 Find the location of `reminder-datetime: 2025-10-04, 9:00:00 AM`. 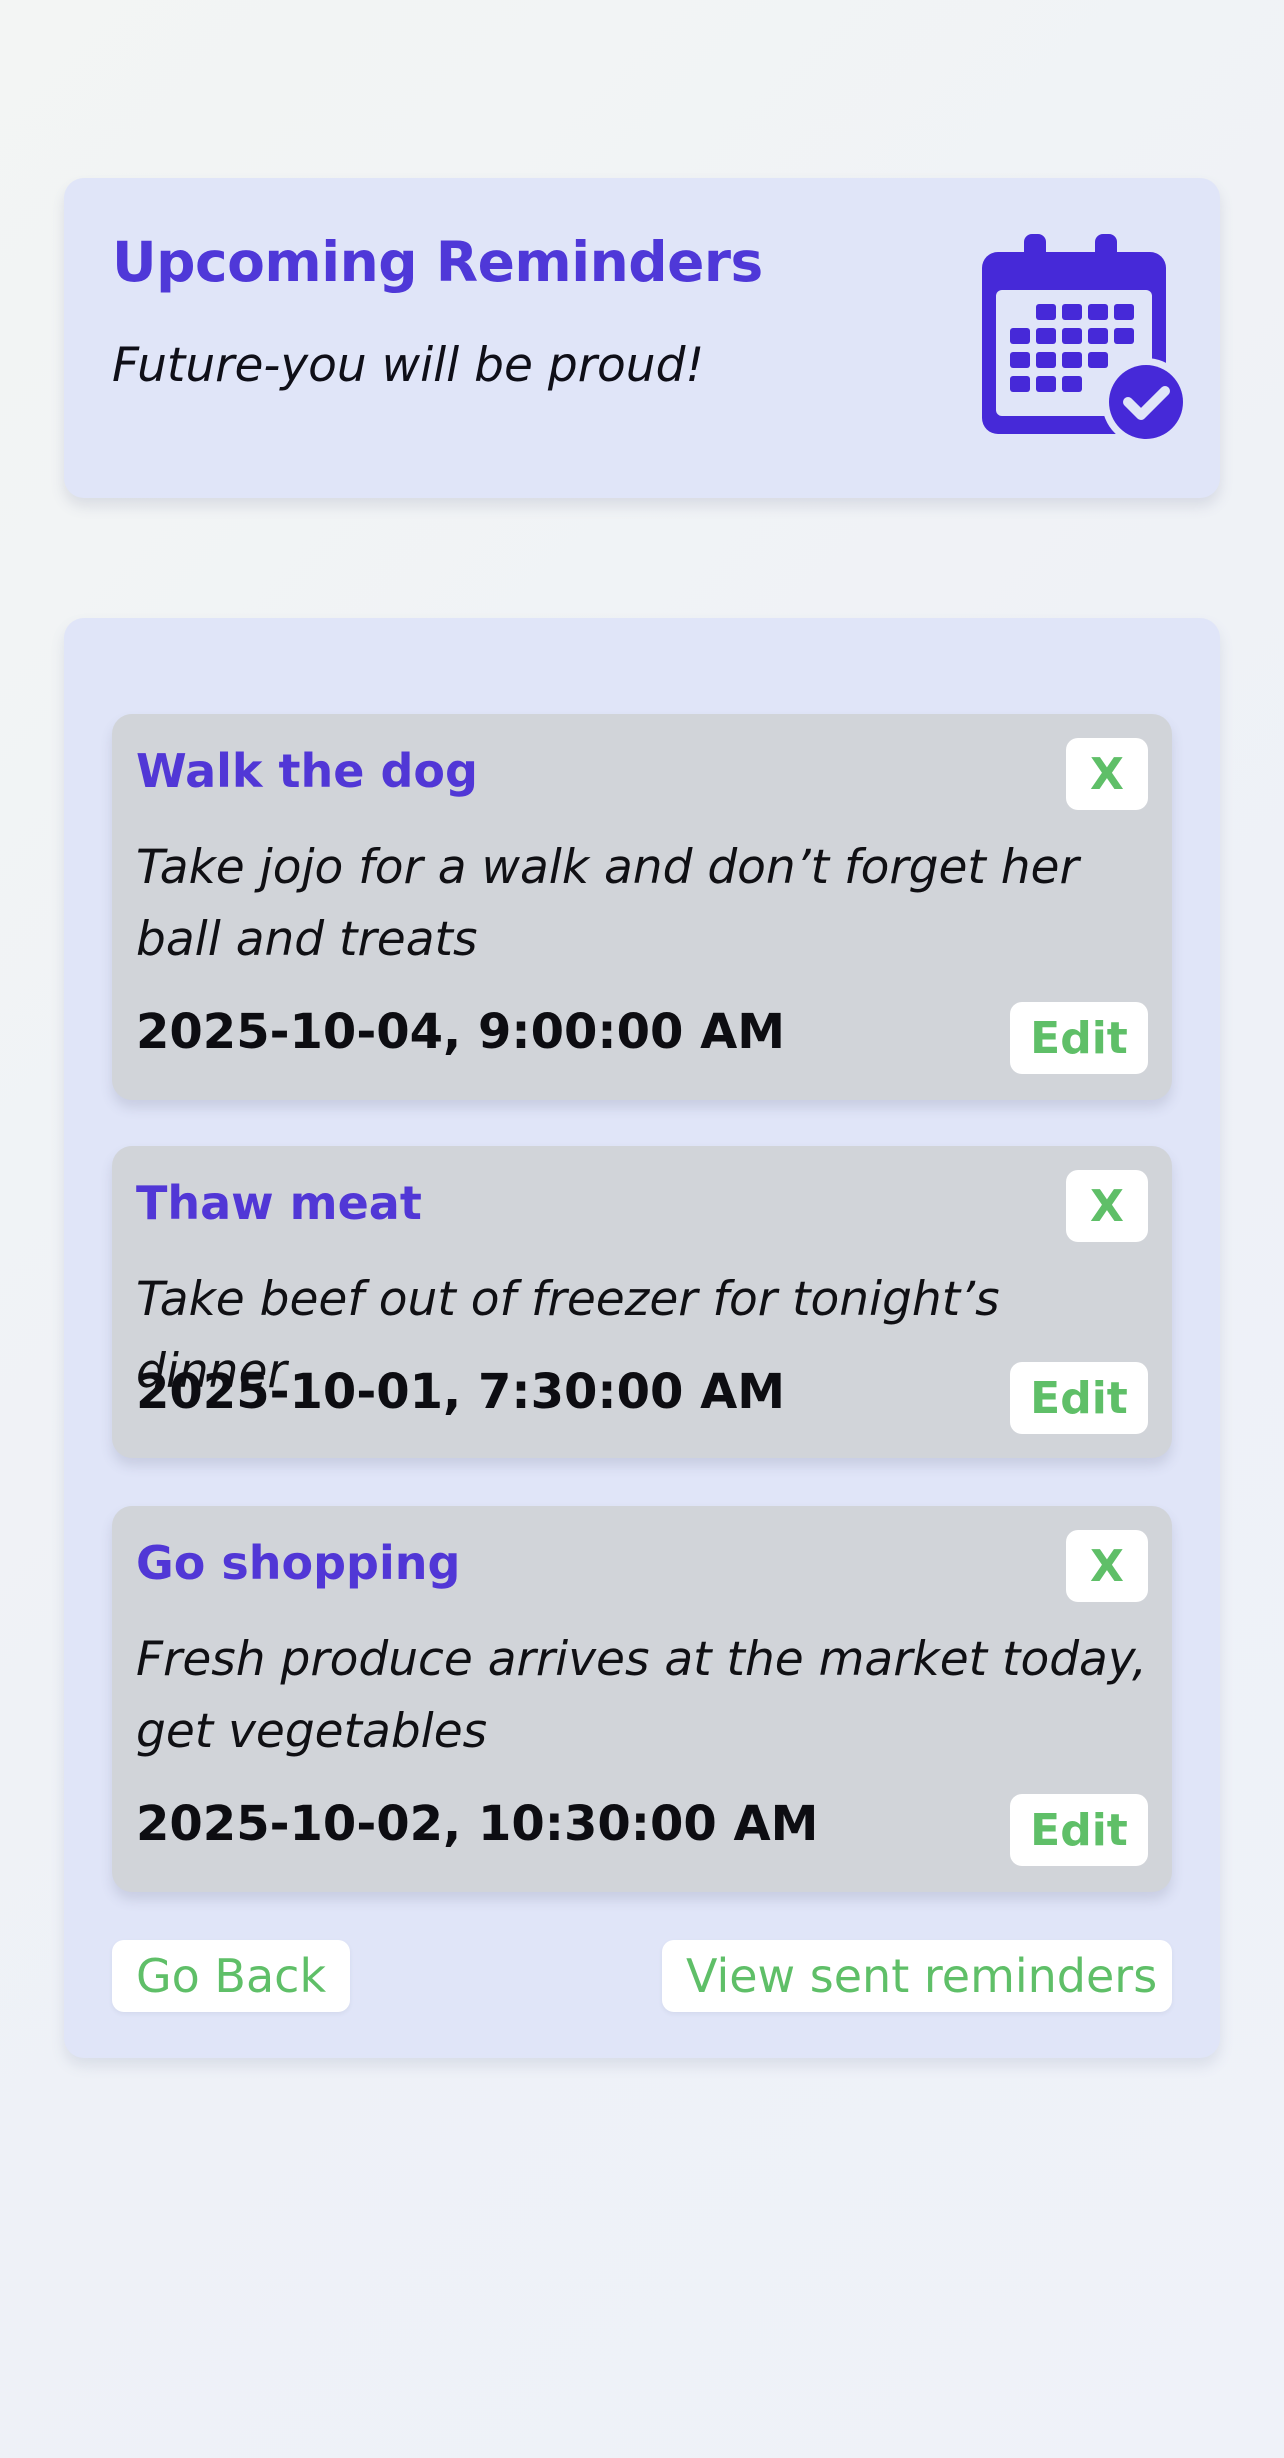

reminder-datetime: 2025-10-04, 9:00:00 AM is located at coordinates (460, 1032).